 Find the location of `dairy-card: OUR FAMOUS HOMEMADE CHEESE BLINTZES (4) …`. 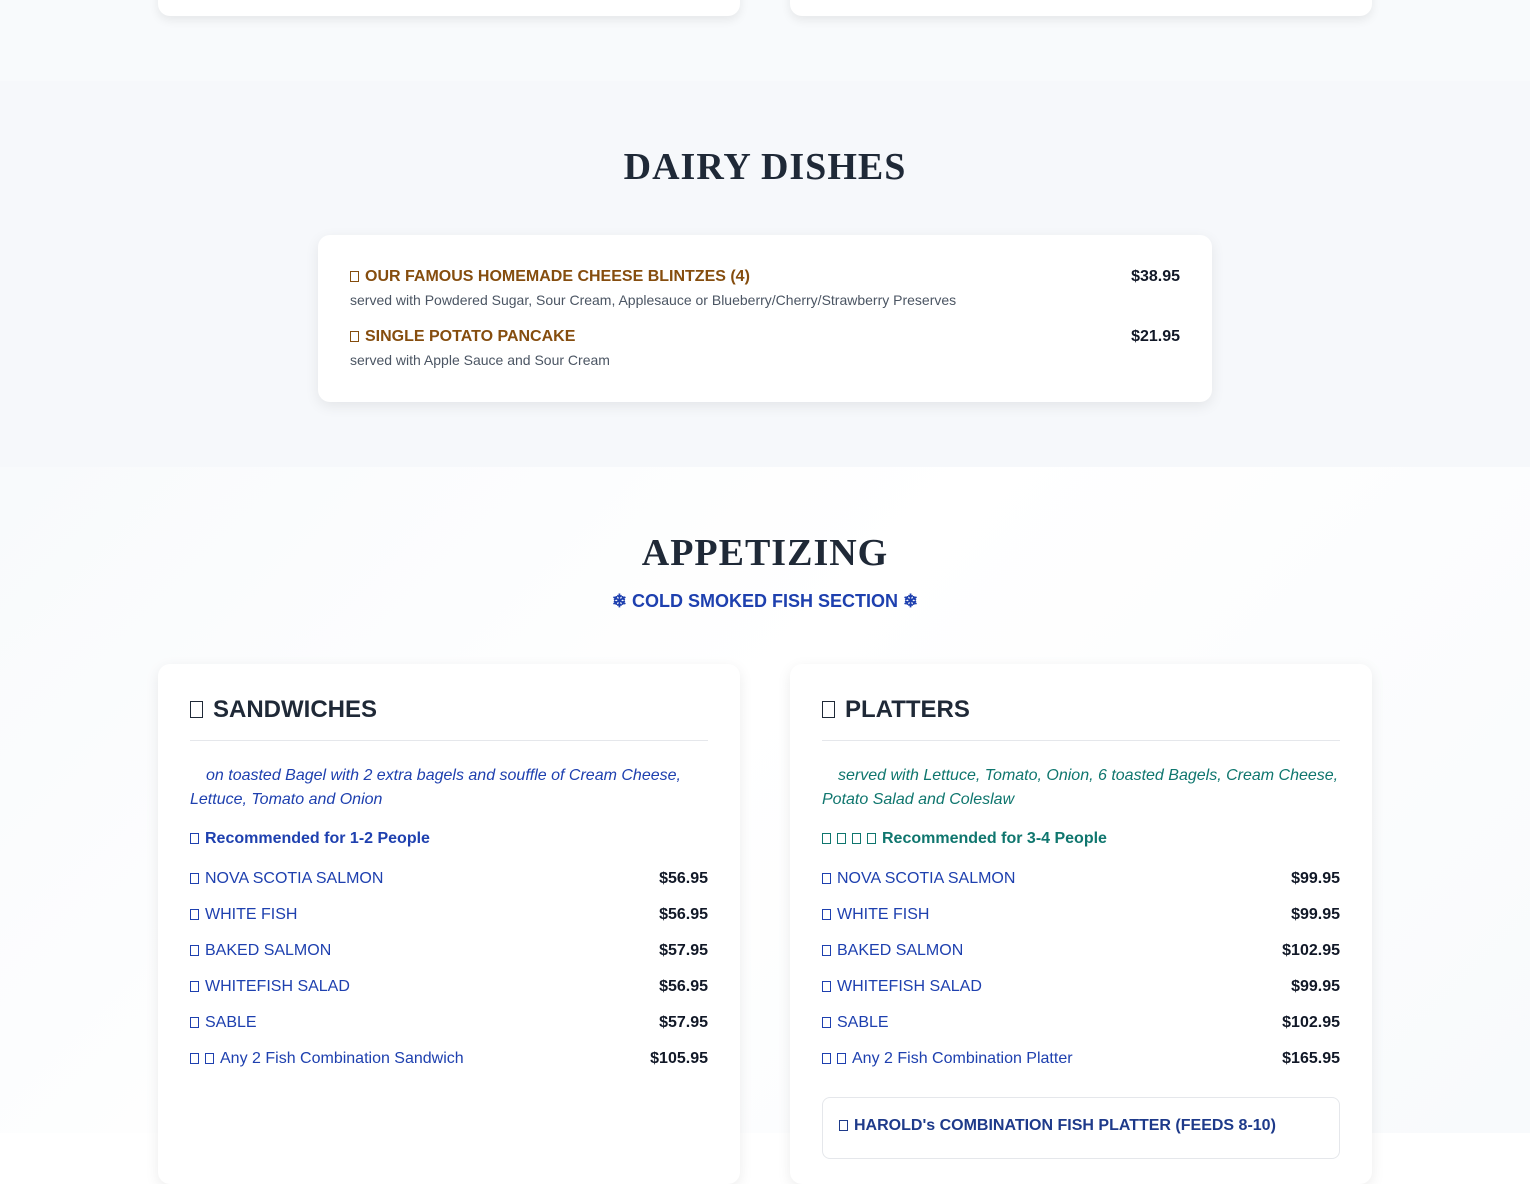

dairy-card: OUR FAMOUS HOMEMADE CHEESE BLINTZES (4) … is located at coordinates (765, 318).